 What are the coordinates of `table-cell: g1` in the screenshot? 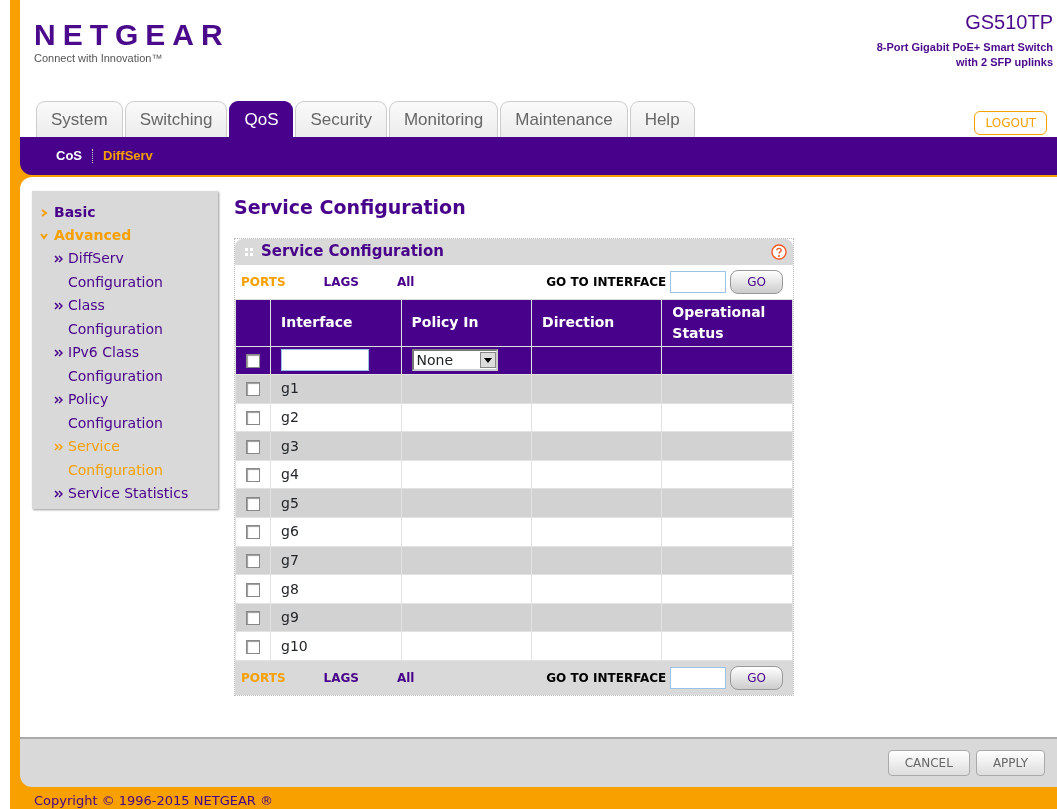 It's located at (336, 389).